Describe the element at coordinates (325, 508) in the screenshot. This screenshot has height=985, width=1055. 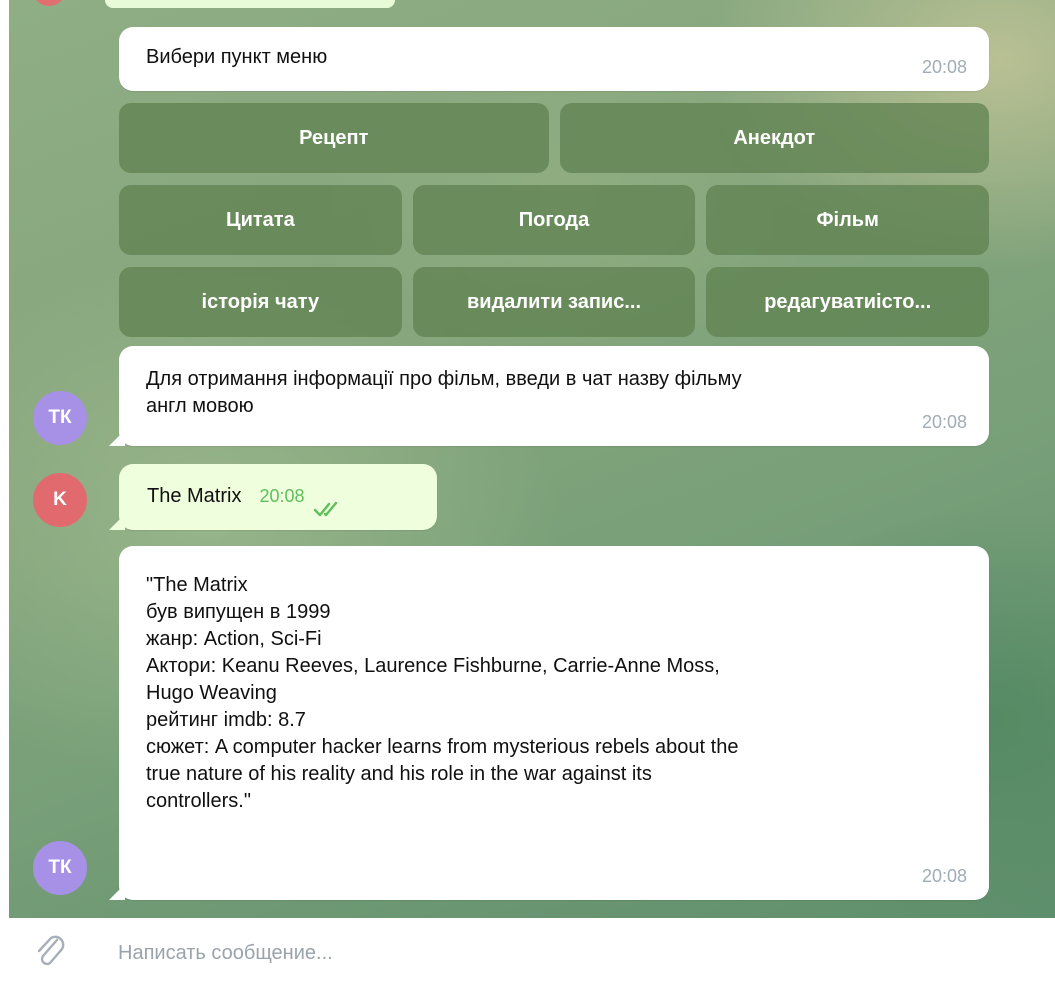
I see `read-checkmarks-icon` at that location.